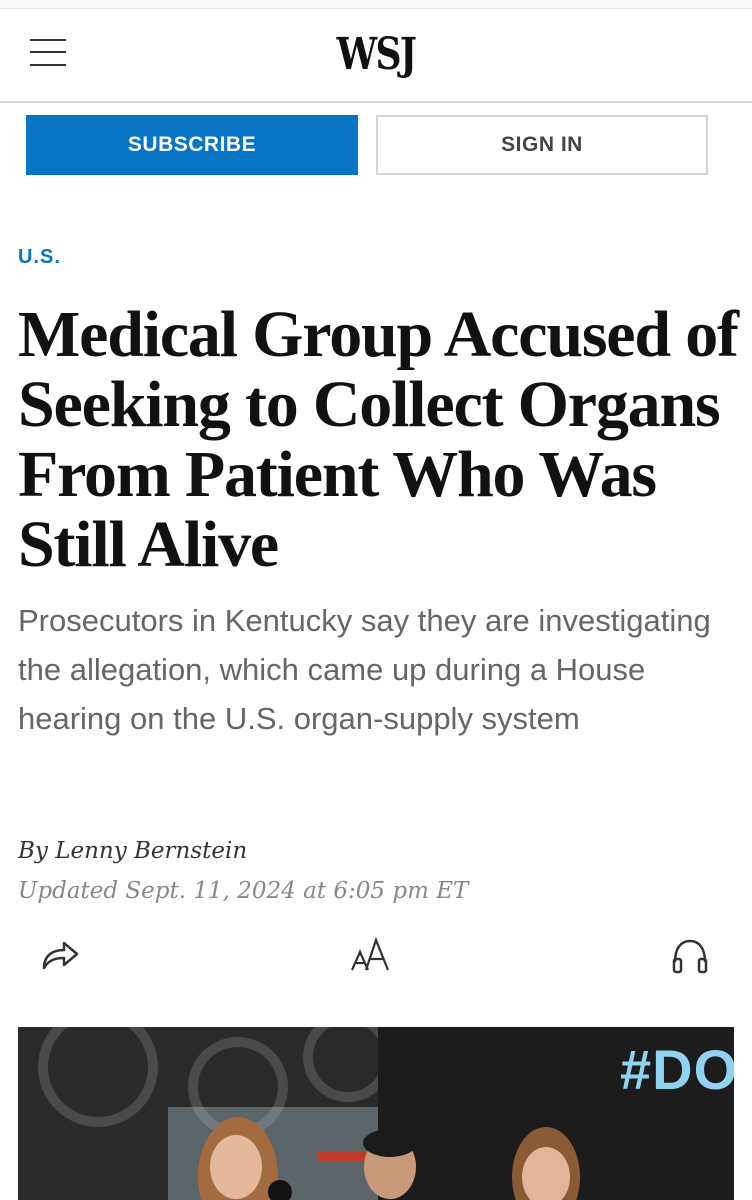 This screenshot has height=1200, width=752. Describe the element at coordinates (542, 145) in the screenshot. I see `sign-in-button: SIGN IN` at that location.